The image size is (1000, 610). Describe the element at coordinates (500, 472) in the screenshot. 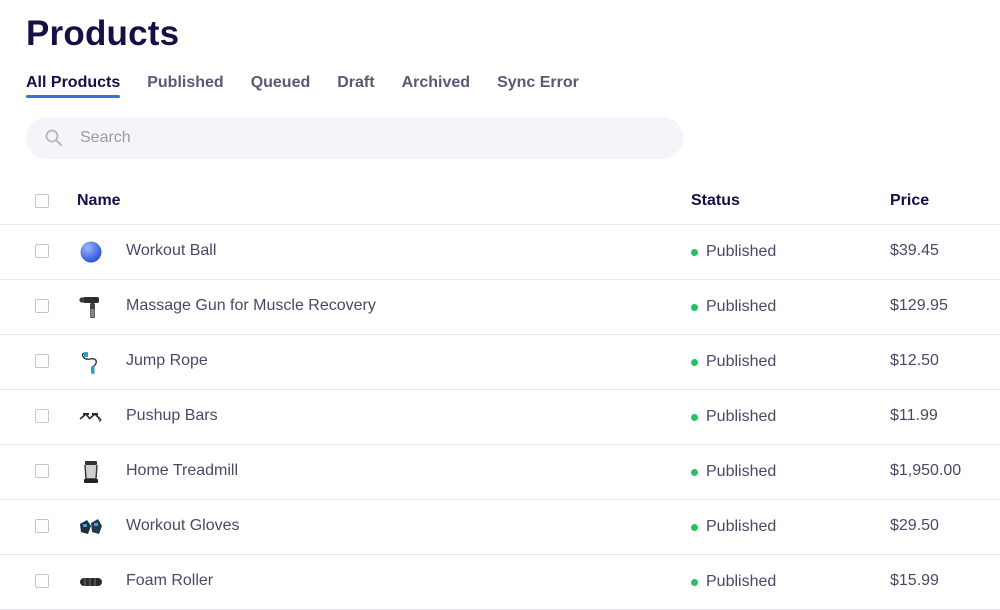

I see `table-row: Home Treadmill Published $1,950.00` at that location.